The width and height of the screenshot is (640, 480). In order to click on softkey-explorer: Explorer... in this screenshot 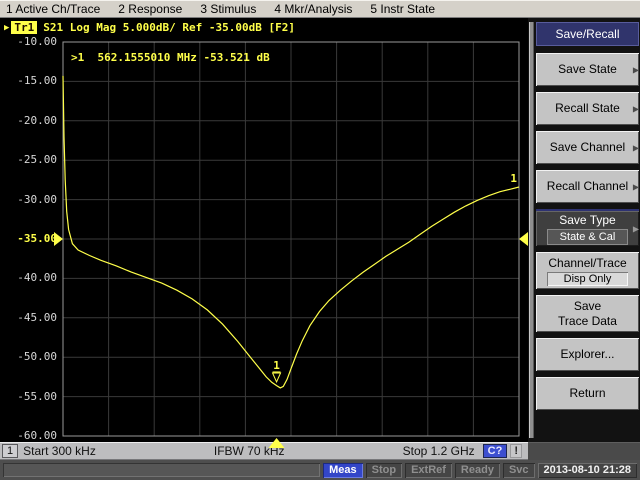, I will do `click(587, 354)`.